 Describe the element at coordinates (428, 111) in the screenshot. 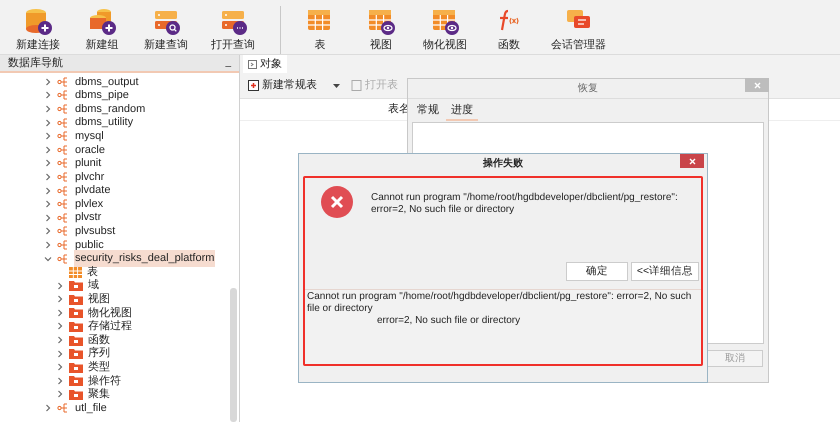

I see `dialog-tab: 常规` at that location.